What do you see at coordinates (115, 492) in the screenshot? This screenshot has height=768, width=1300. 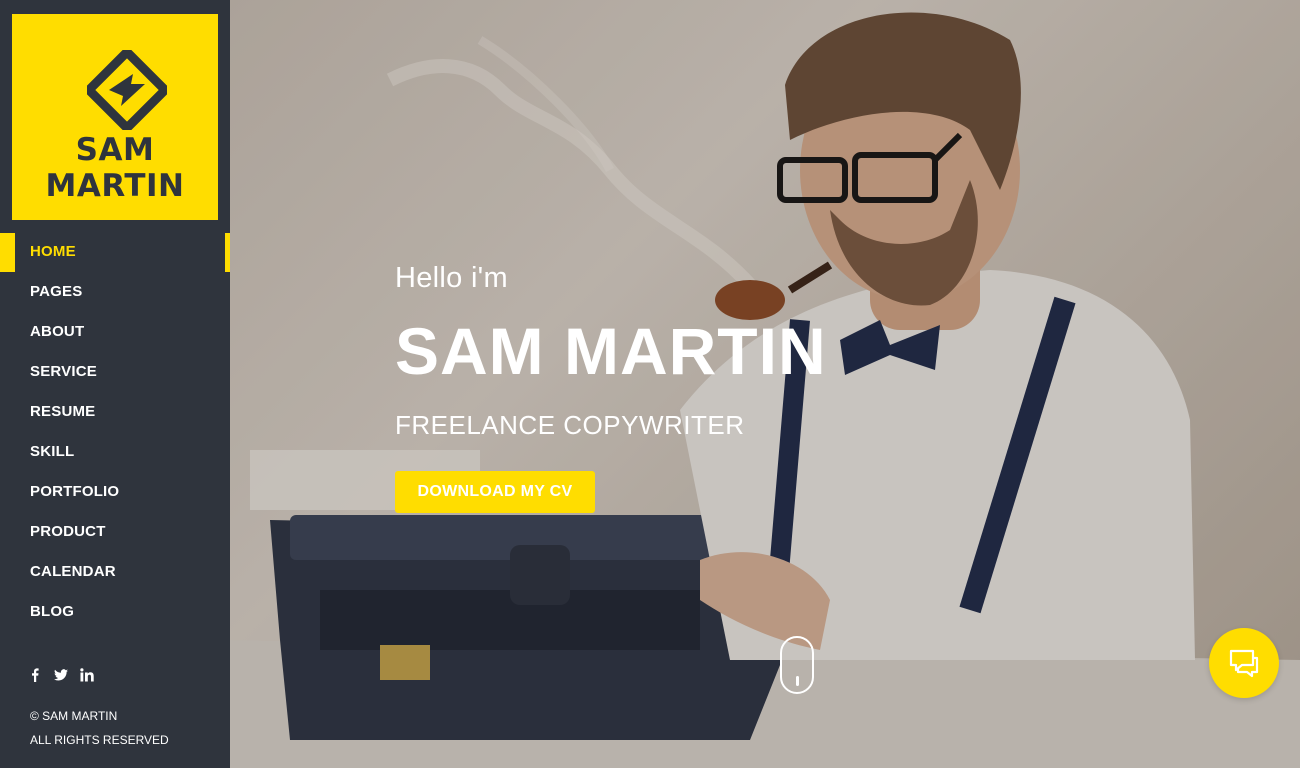 I see `nav-item-portfolio: PORTFOLIO` at bounding box center [115, 492].